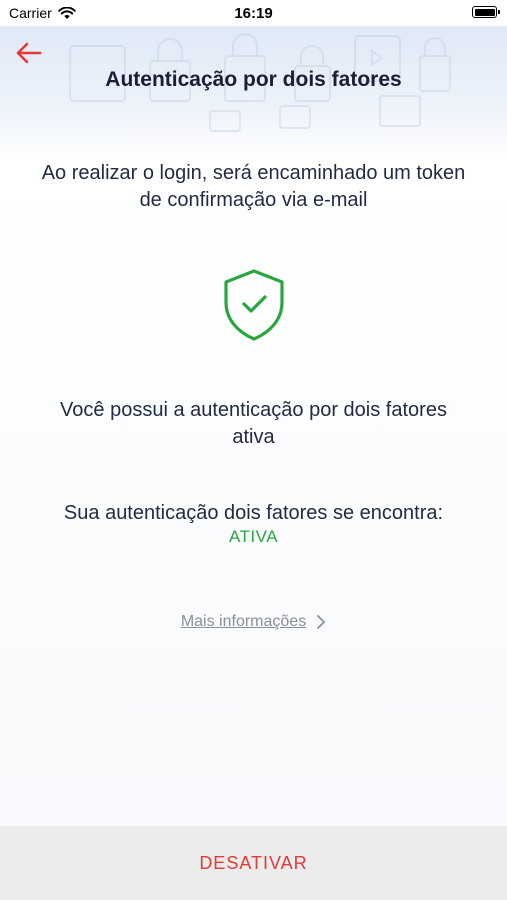  Describe the element at coordinates (486, 12) in the screenshot. I see `battery-icon` at that location.